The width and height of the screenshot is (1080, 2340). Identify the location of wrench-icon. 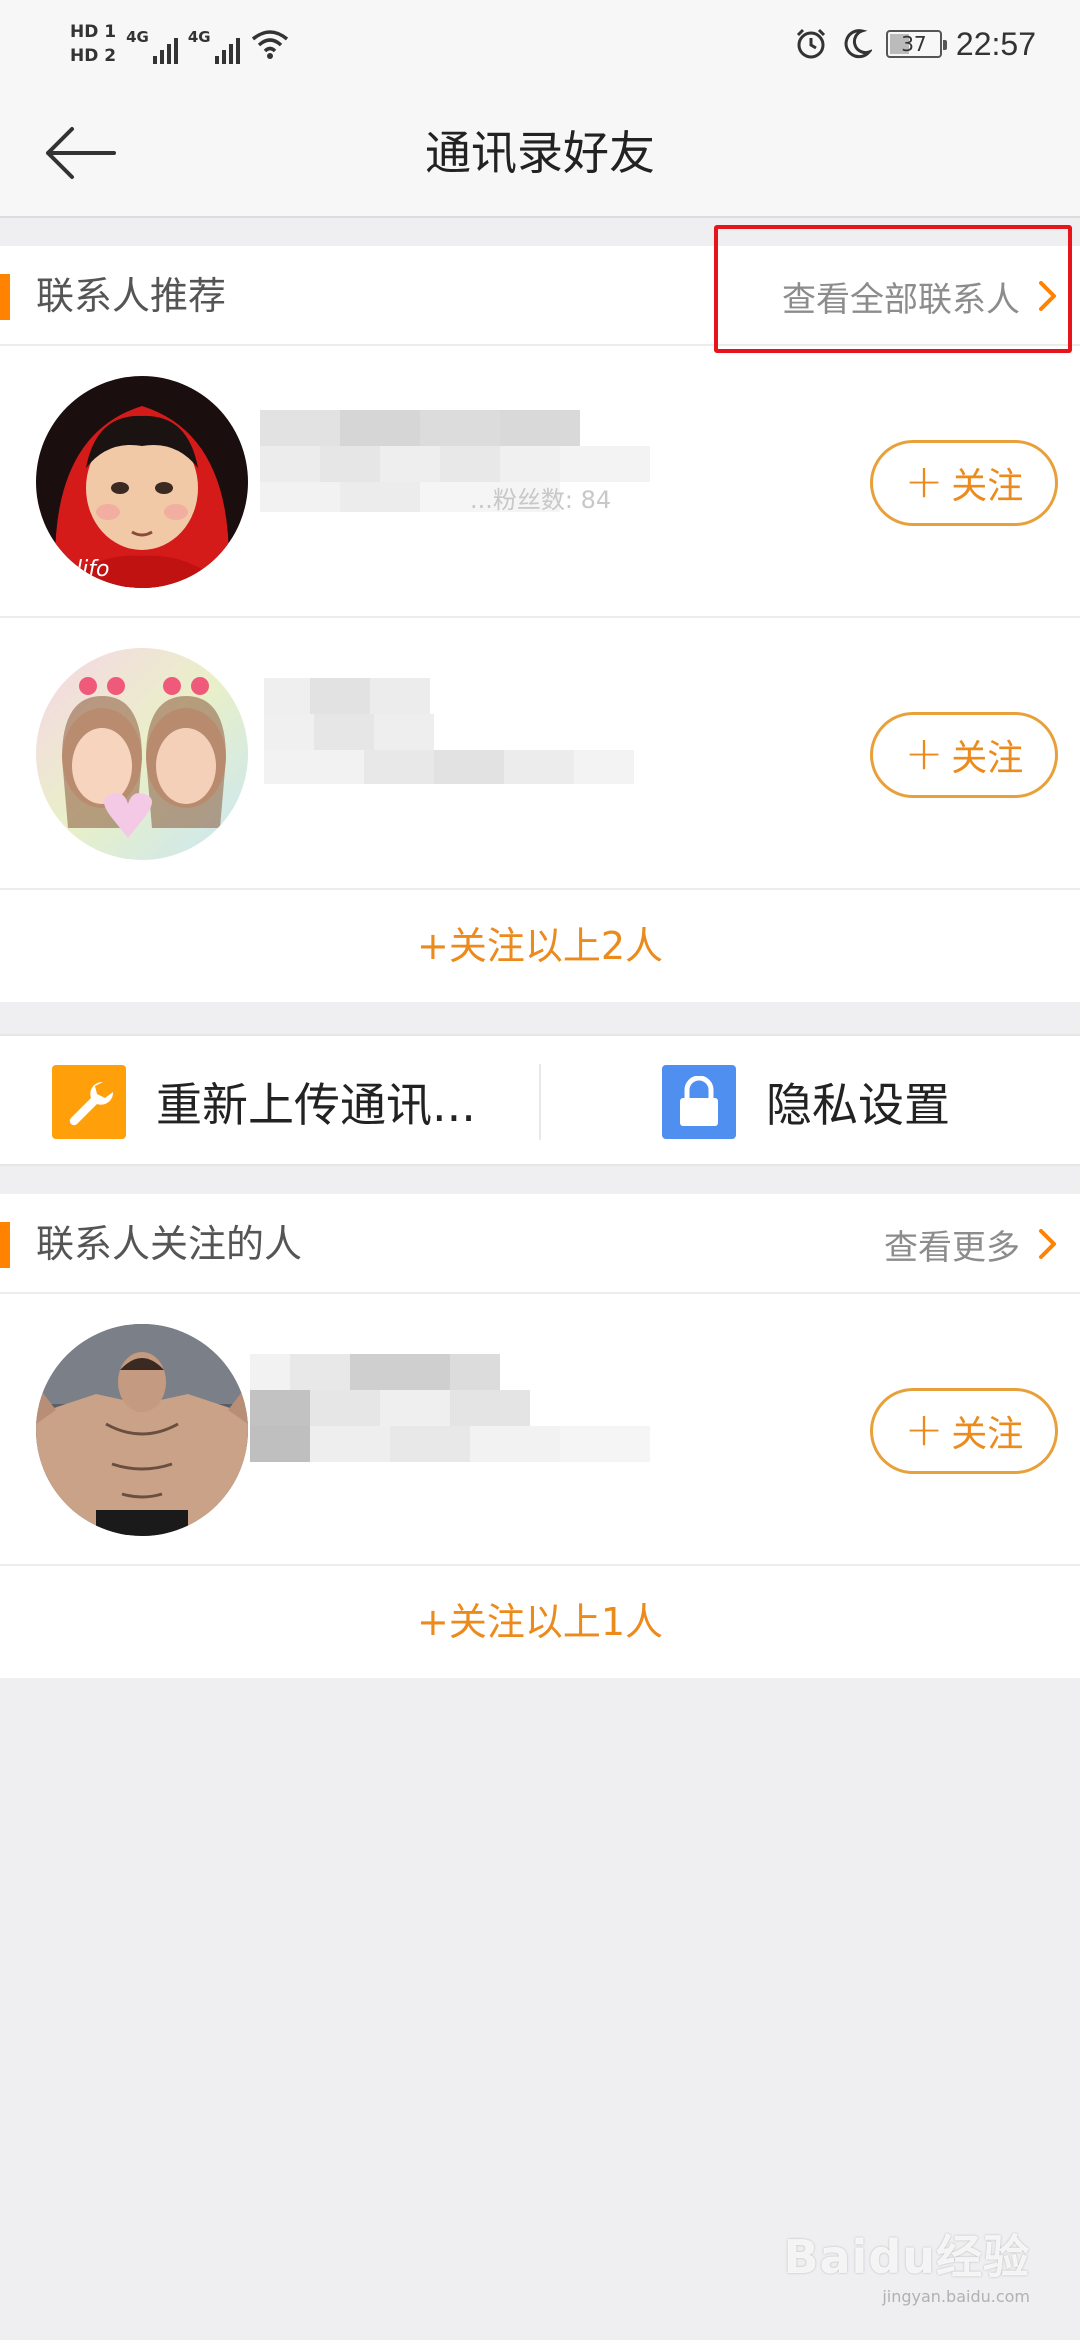
(89, 1102).